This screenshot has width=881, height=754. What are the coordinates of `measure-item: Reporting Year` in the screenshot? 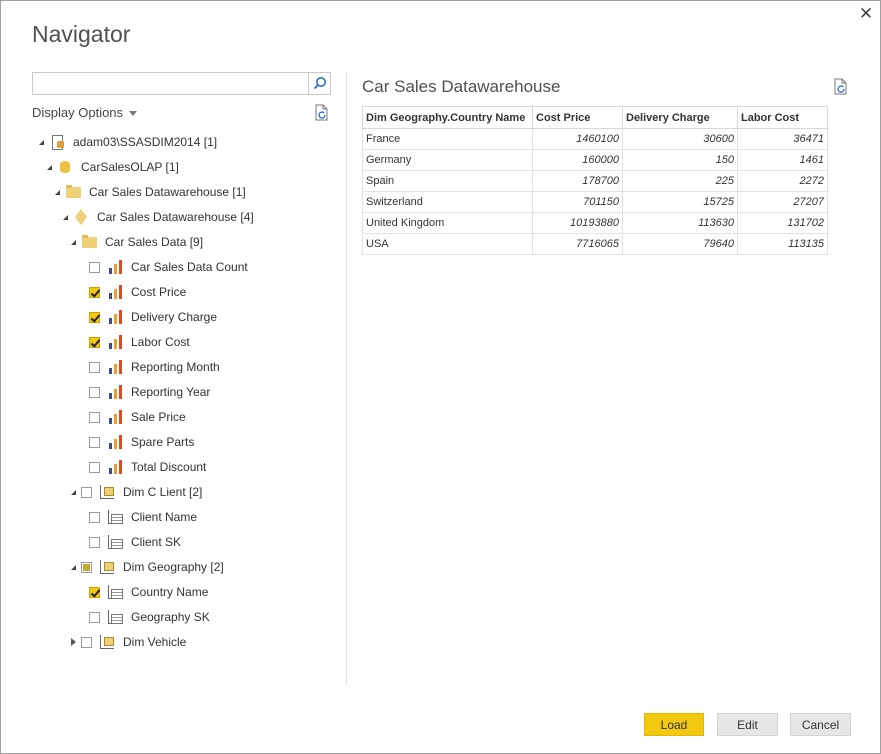 It's located at (149, 392).